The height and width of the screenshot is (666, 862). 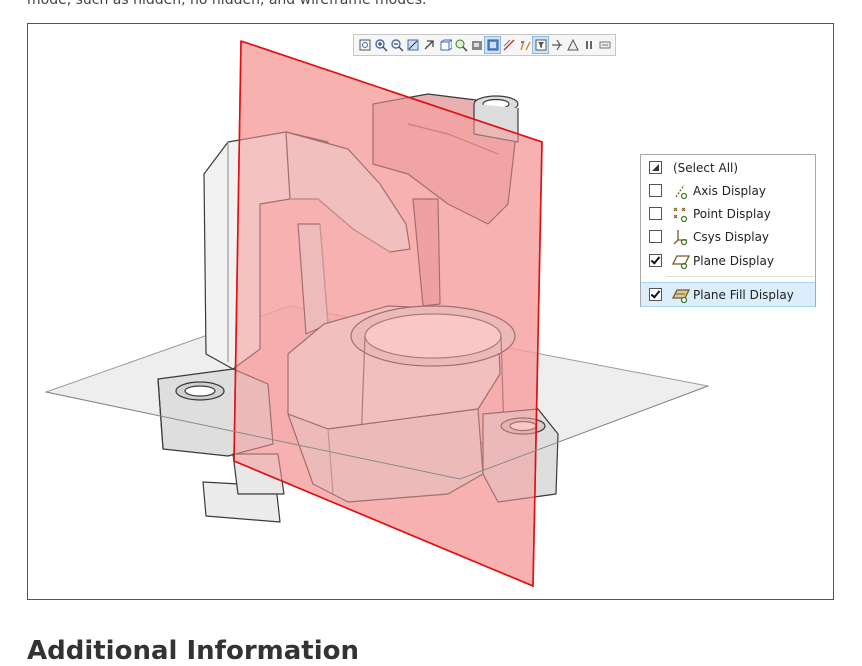 I want to click on toolbar-button-pause, so click(x=588, y=45).